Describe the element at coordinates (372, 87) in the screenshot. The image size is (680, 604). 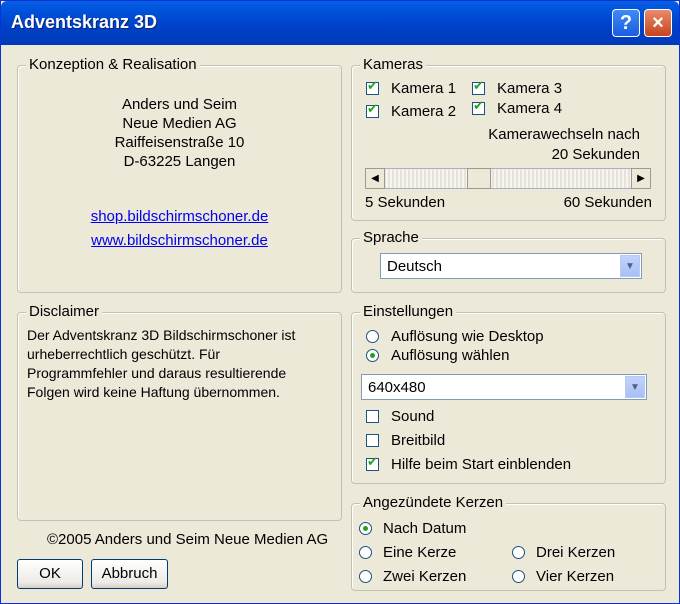
I see `kamera-1-checkbox` at that location.